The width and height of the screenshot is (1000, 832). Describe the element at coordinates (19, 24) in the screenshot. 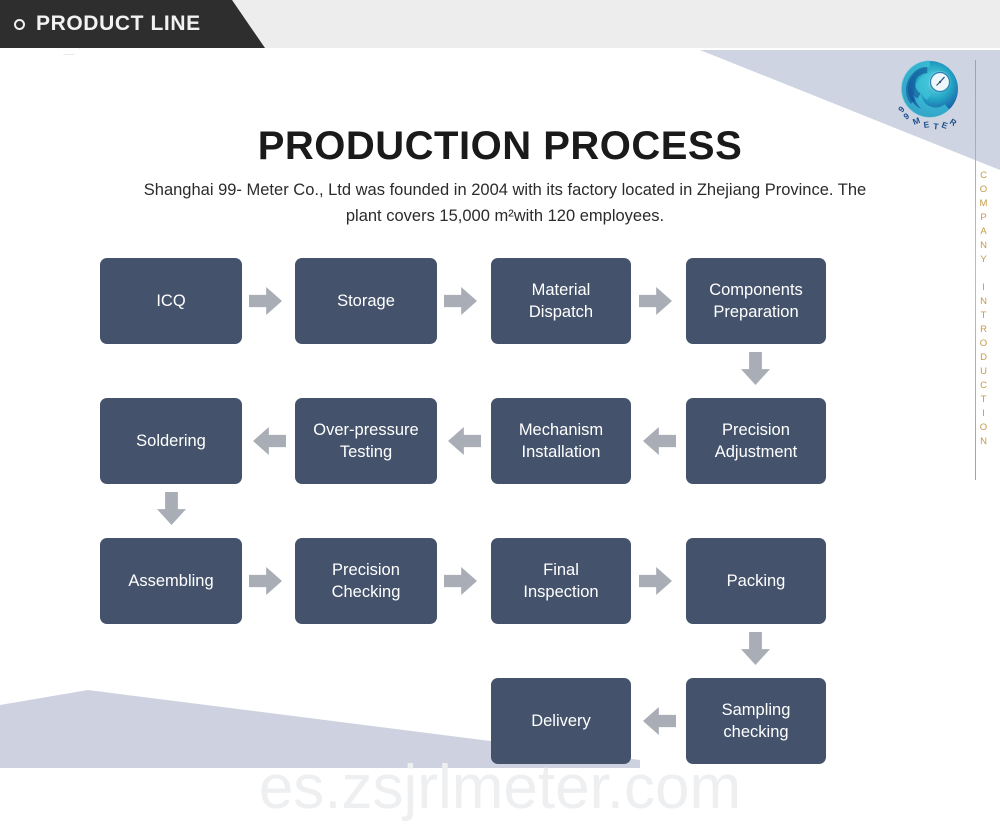

I see `circle-outline-icon` at that location.